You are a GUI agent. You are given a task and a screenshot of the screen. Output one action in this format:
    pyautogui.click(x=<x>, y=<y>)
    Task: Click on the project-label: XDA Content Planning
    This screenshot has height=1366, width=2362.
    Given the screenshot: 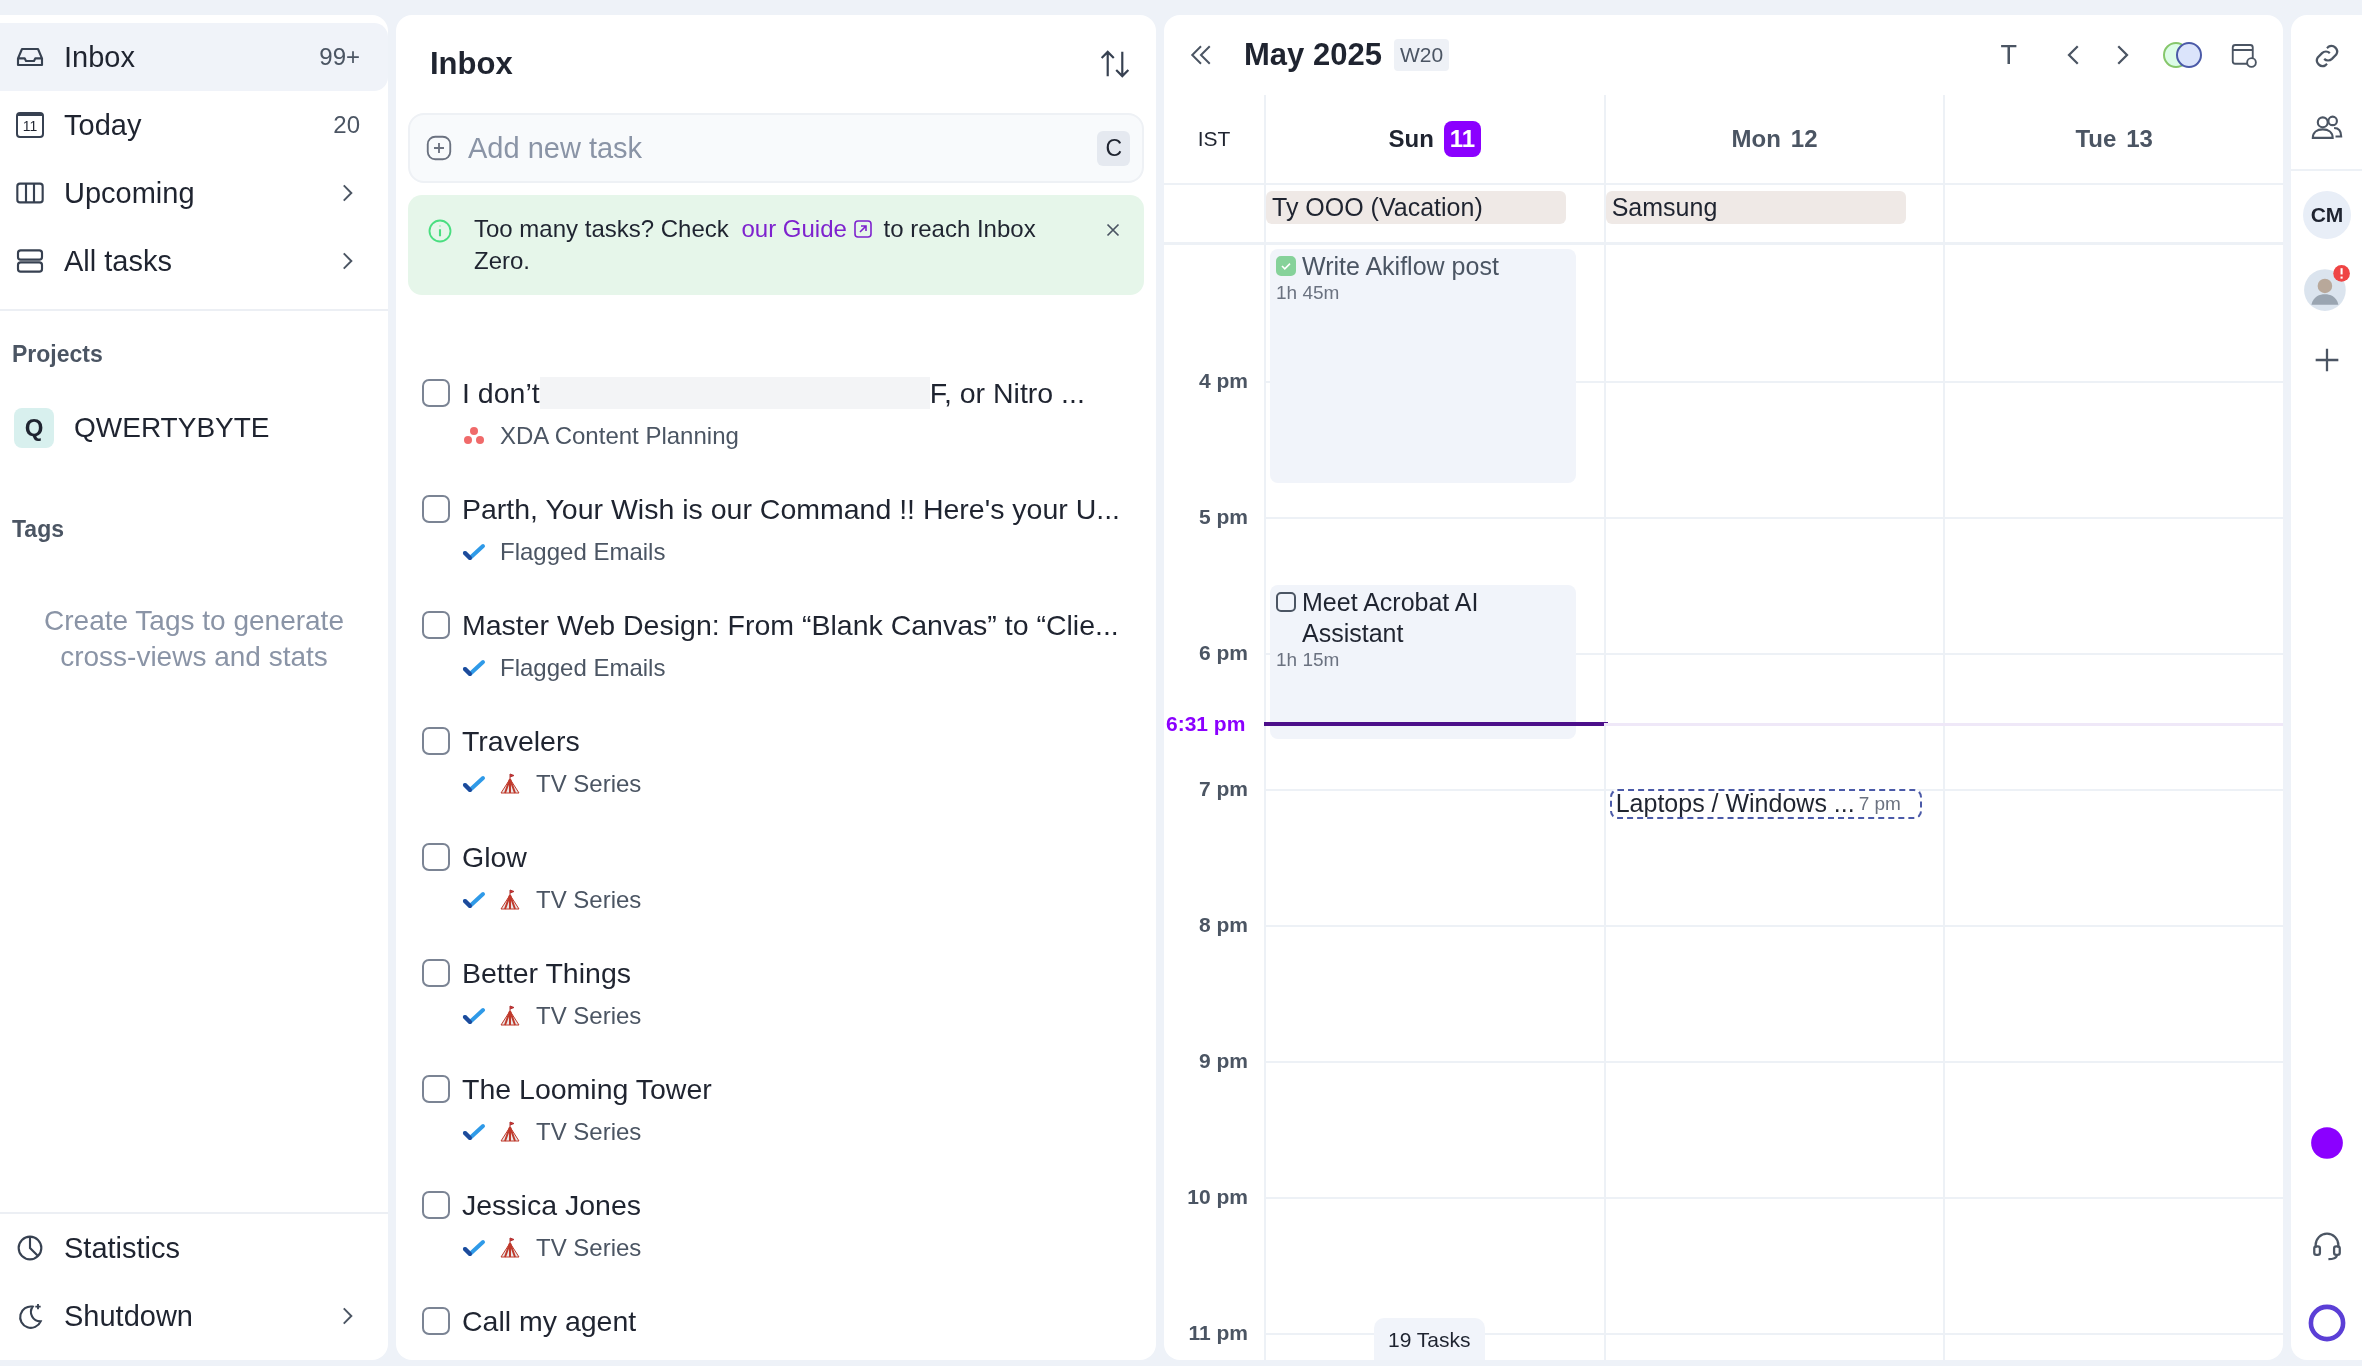 What is the action you would take?
    pyautogui.click(x=619, y=436)
    